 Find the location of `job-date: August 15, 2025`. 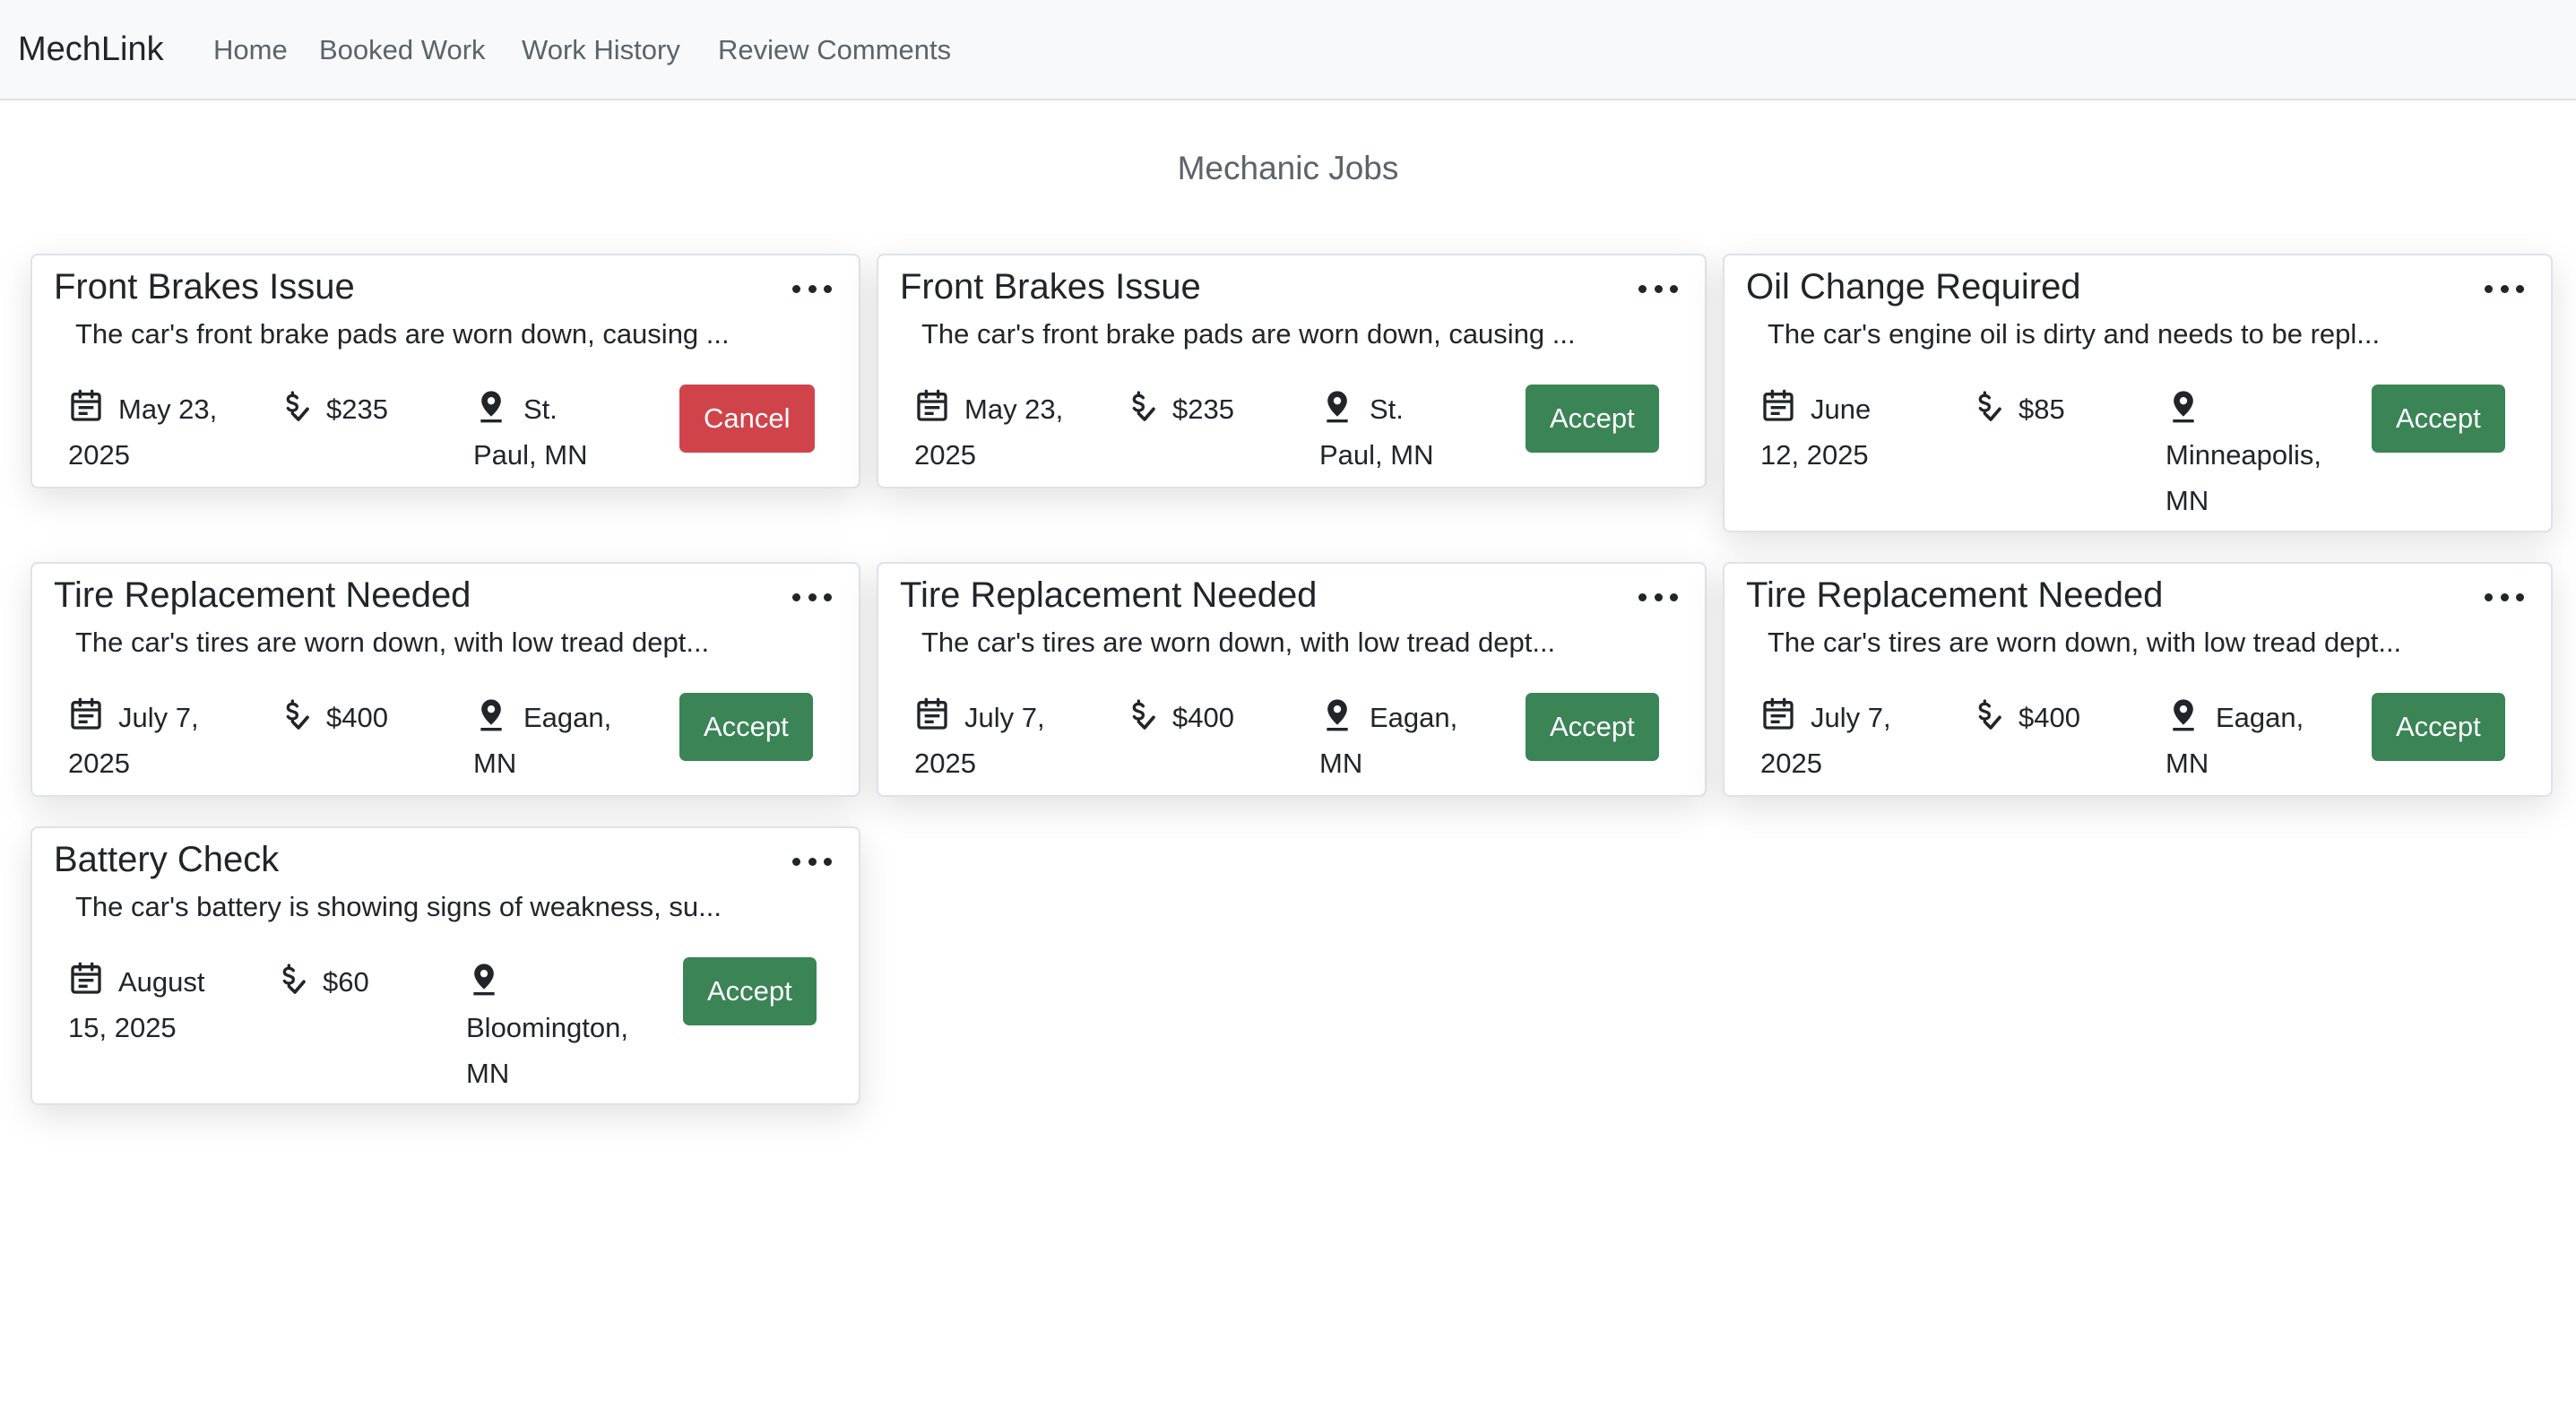

job-date: August 15, 2025 is located at coordinates (153, 1004).